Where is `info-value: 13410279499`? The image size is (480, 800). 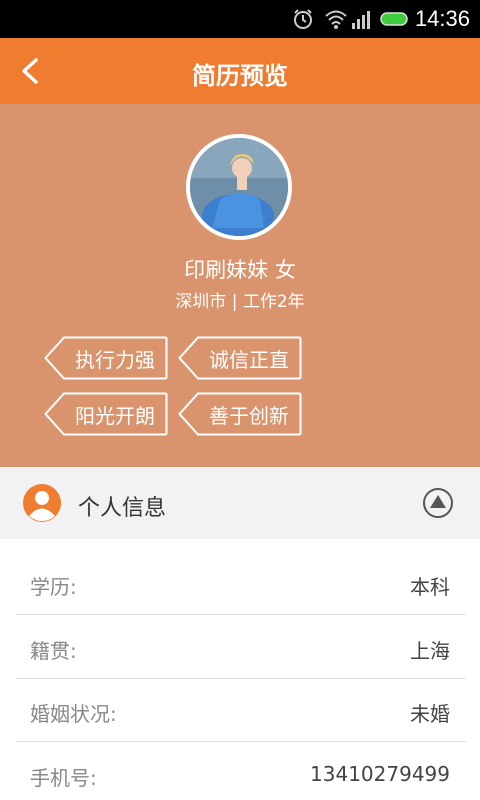
info-value: 13410279499 is located at coordinates (380, 774).